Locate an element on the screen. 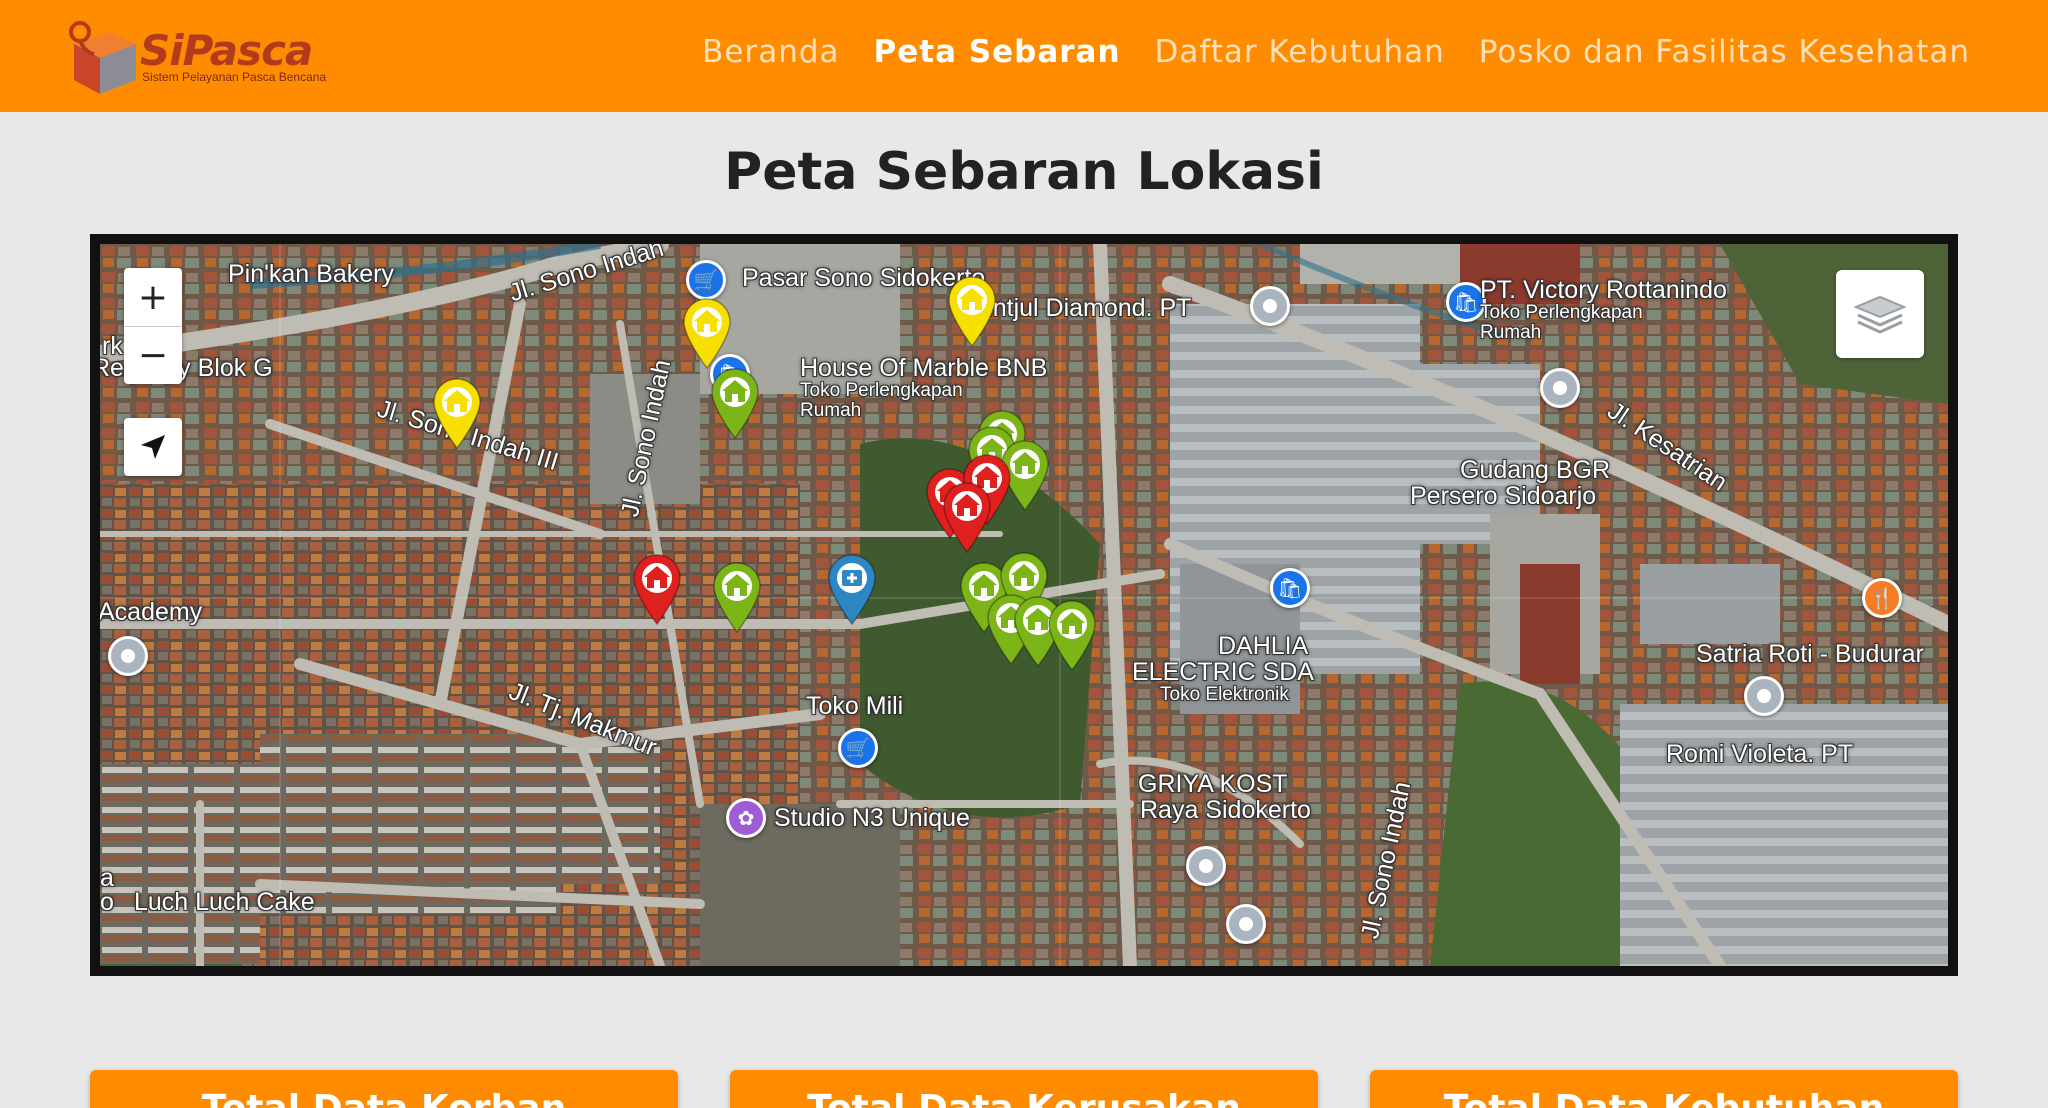 Image resolution: width=2048 pixels, height=1108 pixels. card-total-kebutuhan: Total Data Kebutuhan is located at coordinates (1664, 1089).